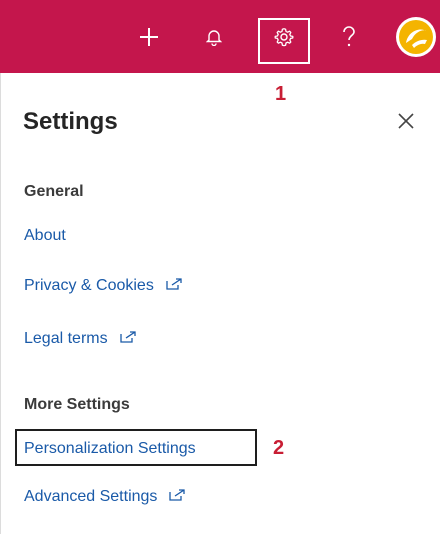 This screenshot has width=440, height=534. I want to click on top-bar, so click(220, 36).